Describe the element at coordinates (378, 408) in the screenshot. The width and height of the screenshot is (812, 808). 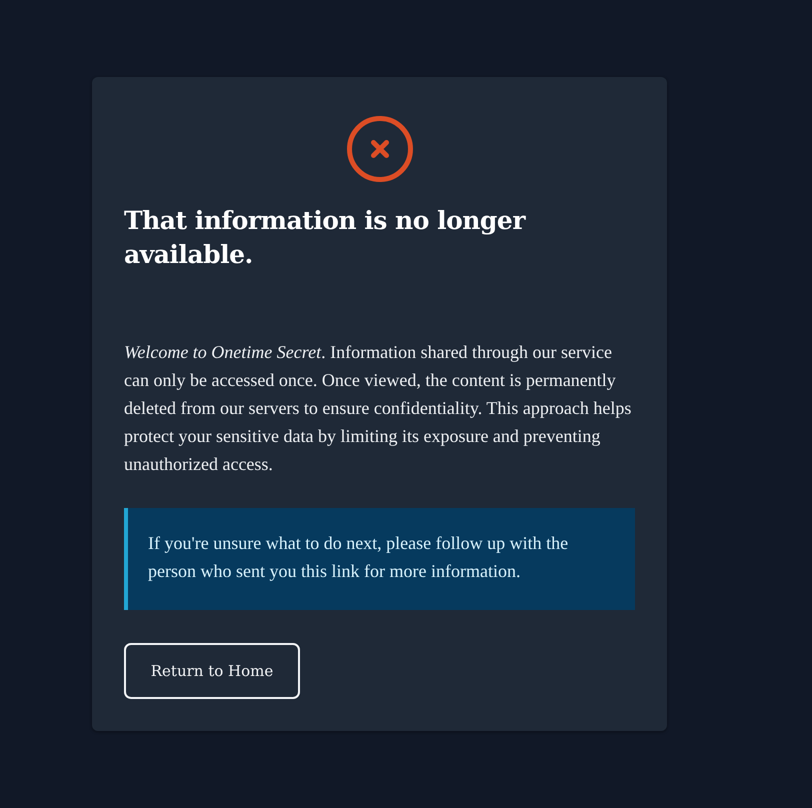
I see `welcome-paragraph: Welcome to Onetime Secret. Information shared through our service can only be accessed once. Once viewed, the content is permanently deleted from our servers to ensure confidentiality. This approach helps protect your sensitive data by limiting its exposure and preventing unauthorized access.` at that location.